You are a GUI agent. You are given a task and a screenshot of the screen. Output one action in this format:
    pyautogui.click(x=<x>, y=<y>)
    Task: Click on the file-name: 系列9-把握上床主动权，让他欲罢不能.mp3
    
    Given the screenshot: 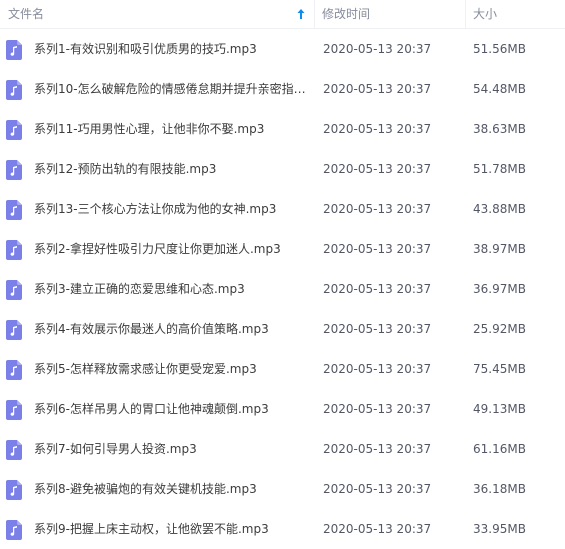 What is the action you would take?
    pyautogui.click(x=170, y=529)
    